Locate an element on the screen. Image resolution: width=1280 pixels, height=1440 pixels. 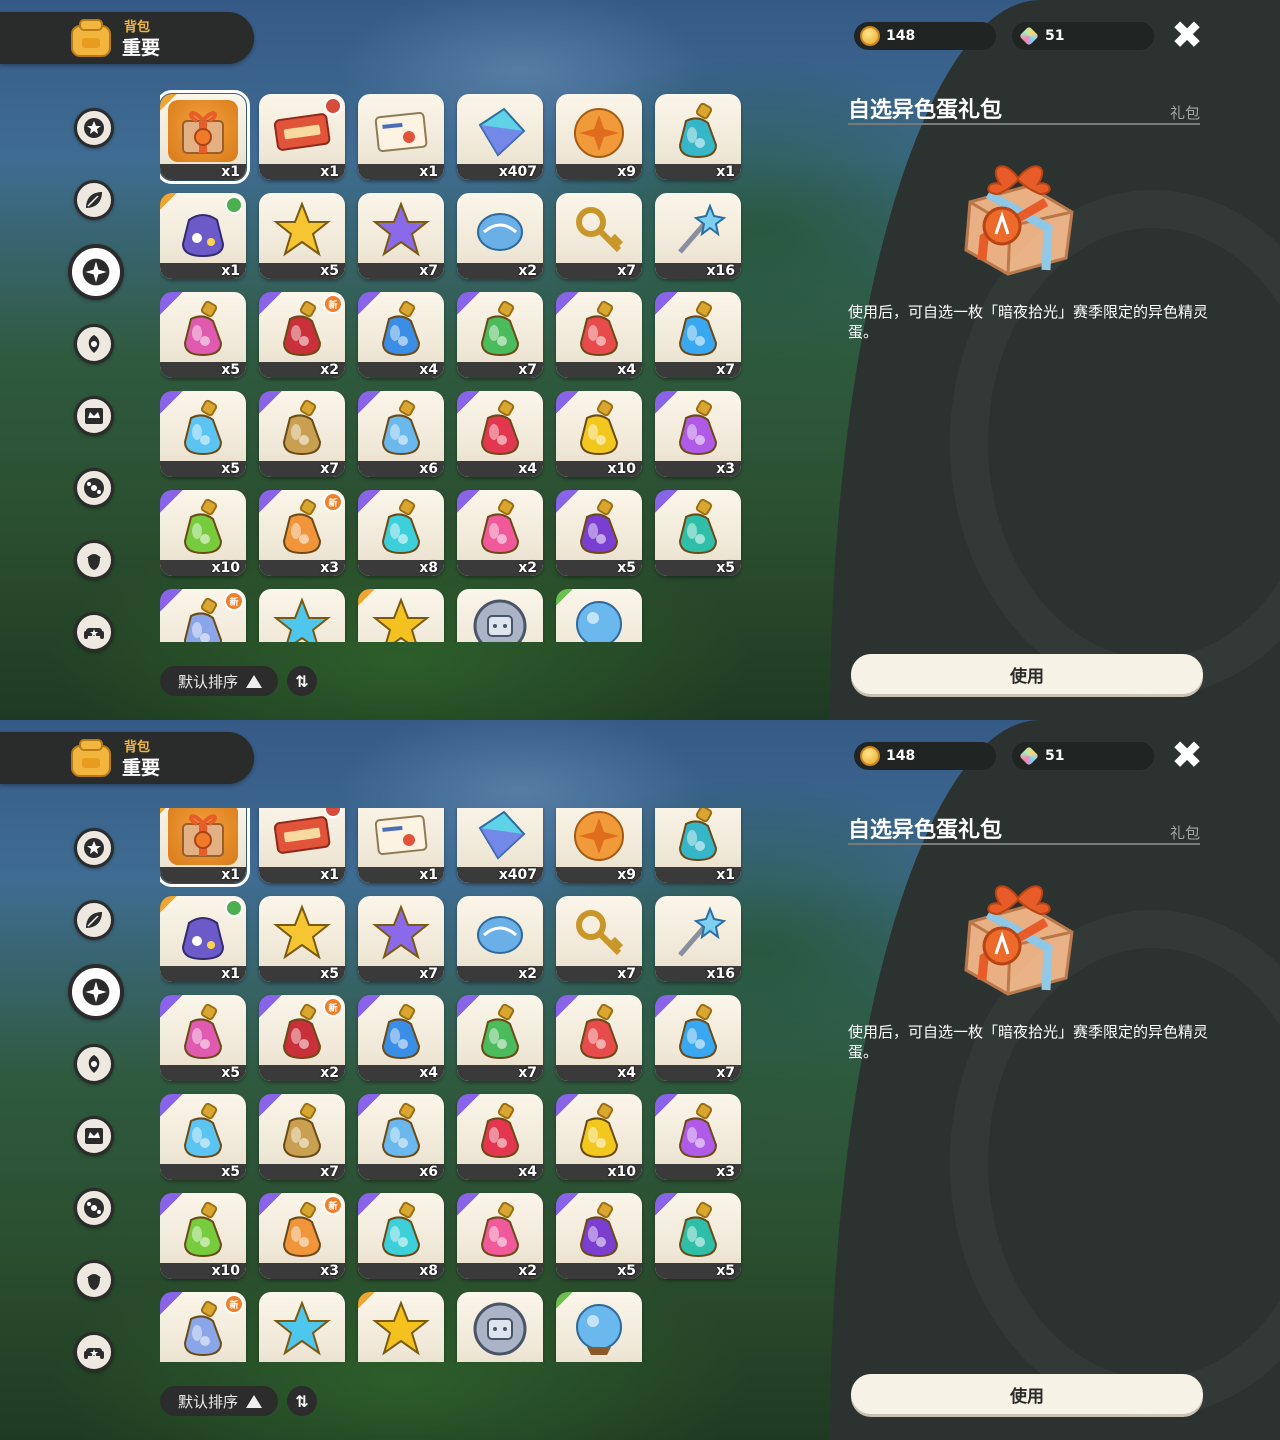
item-quantity: x16 is located at coordinates (720, 974).